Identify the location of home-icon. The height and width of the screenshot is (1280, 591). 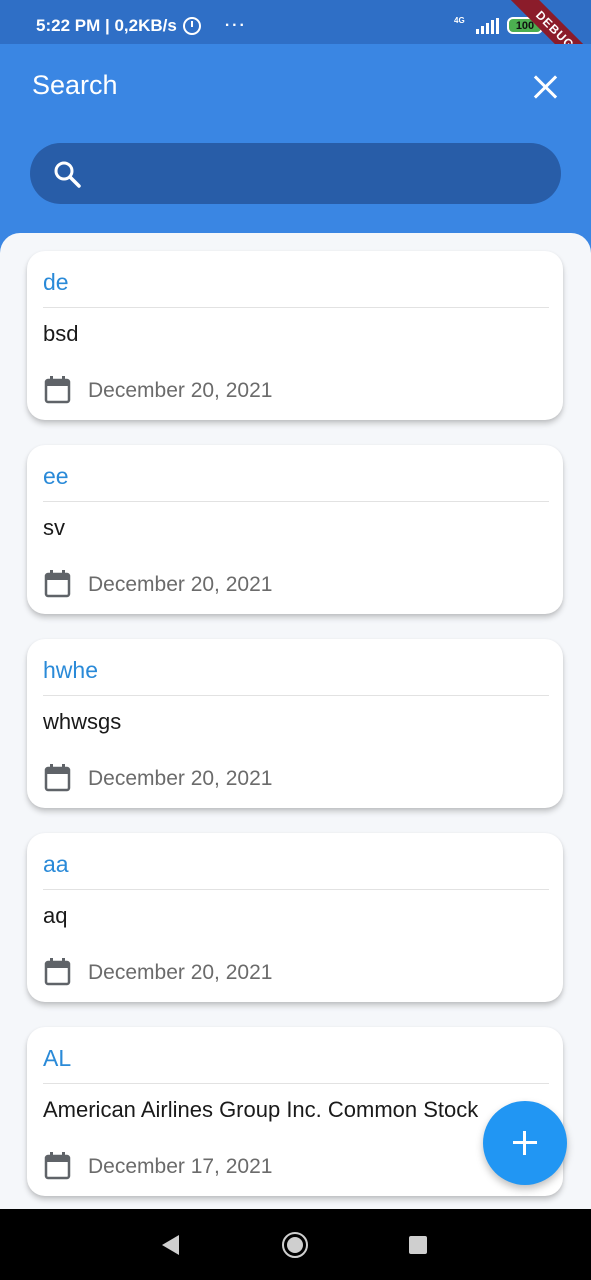
(295, 1245).